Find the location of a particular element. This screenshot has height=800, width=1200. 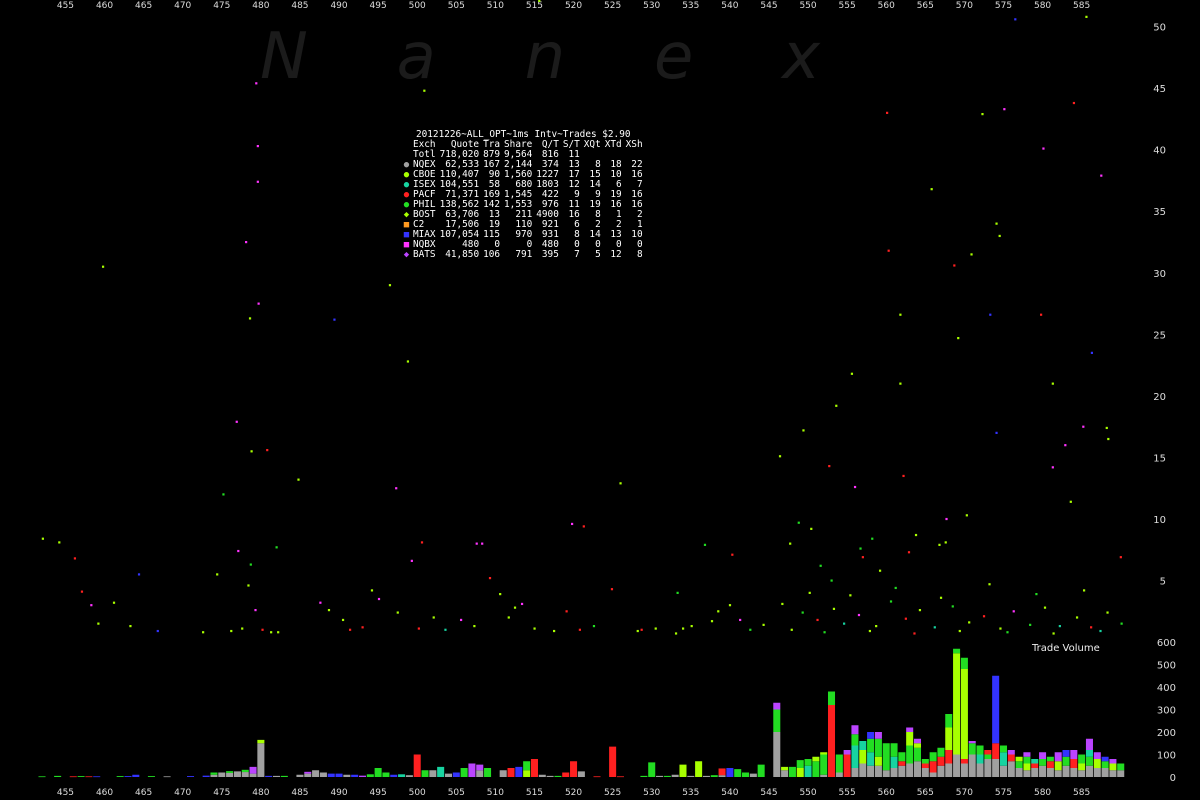

price-tick-label: 25 is located at coordinates (1159, 335).